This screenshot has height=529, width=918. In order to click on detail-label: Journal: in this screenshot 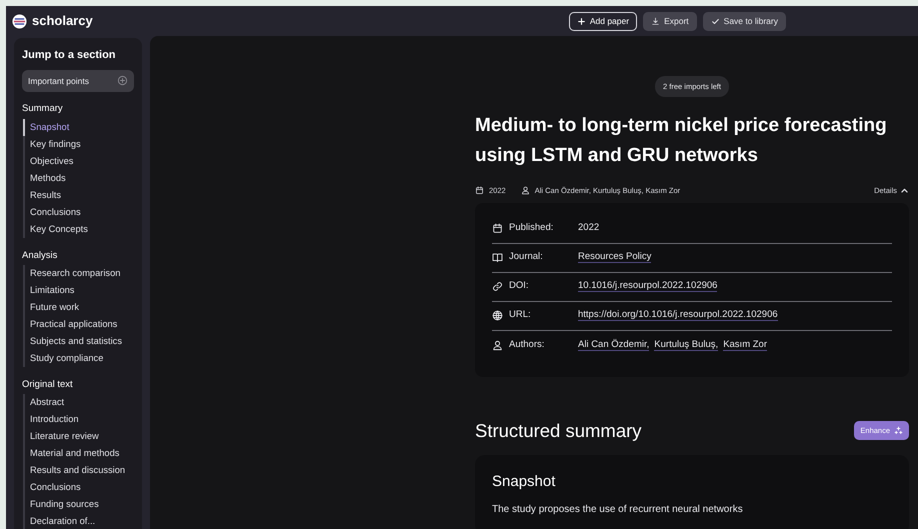, I will do `click(526, 257)`.